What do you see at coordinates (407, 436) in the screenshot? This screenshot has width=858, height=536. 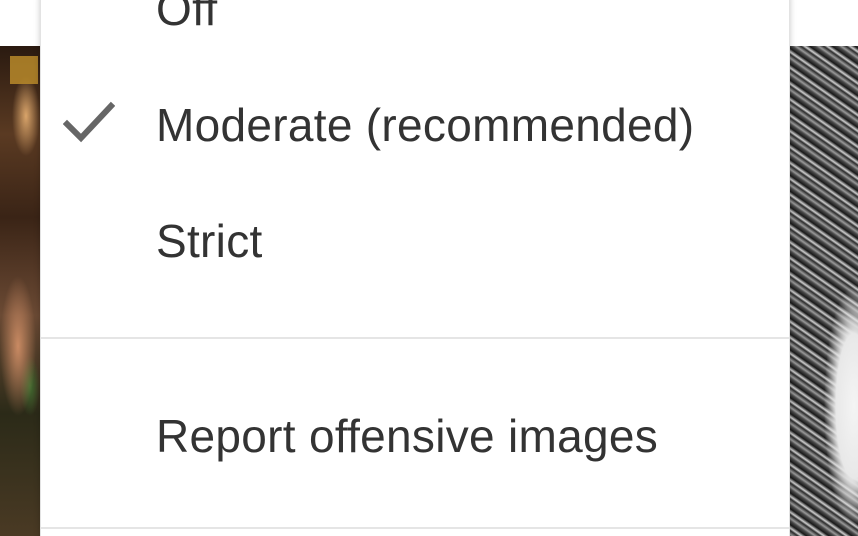 I see `report-label: Report offensive images` at bounding box center [407, 436].